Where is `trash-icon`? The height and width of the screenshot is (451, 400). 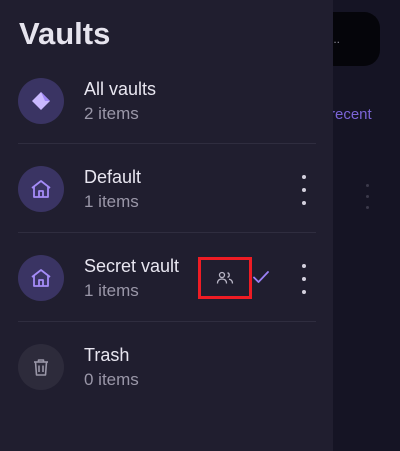 trash-icon is located at coordinates (41, 367).